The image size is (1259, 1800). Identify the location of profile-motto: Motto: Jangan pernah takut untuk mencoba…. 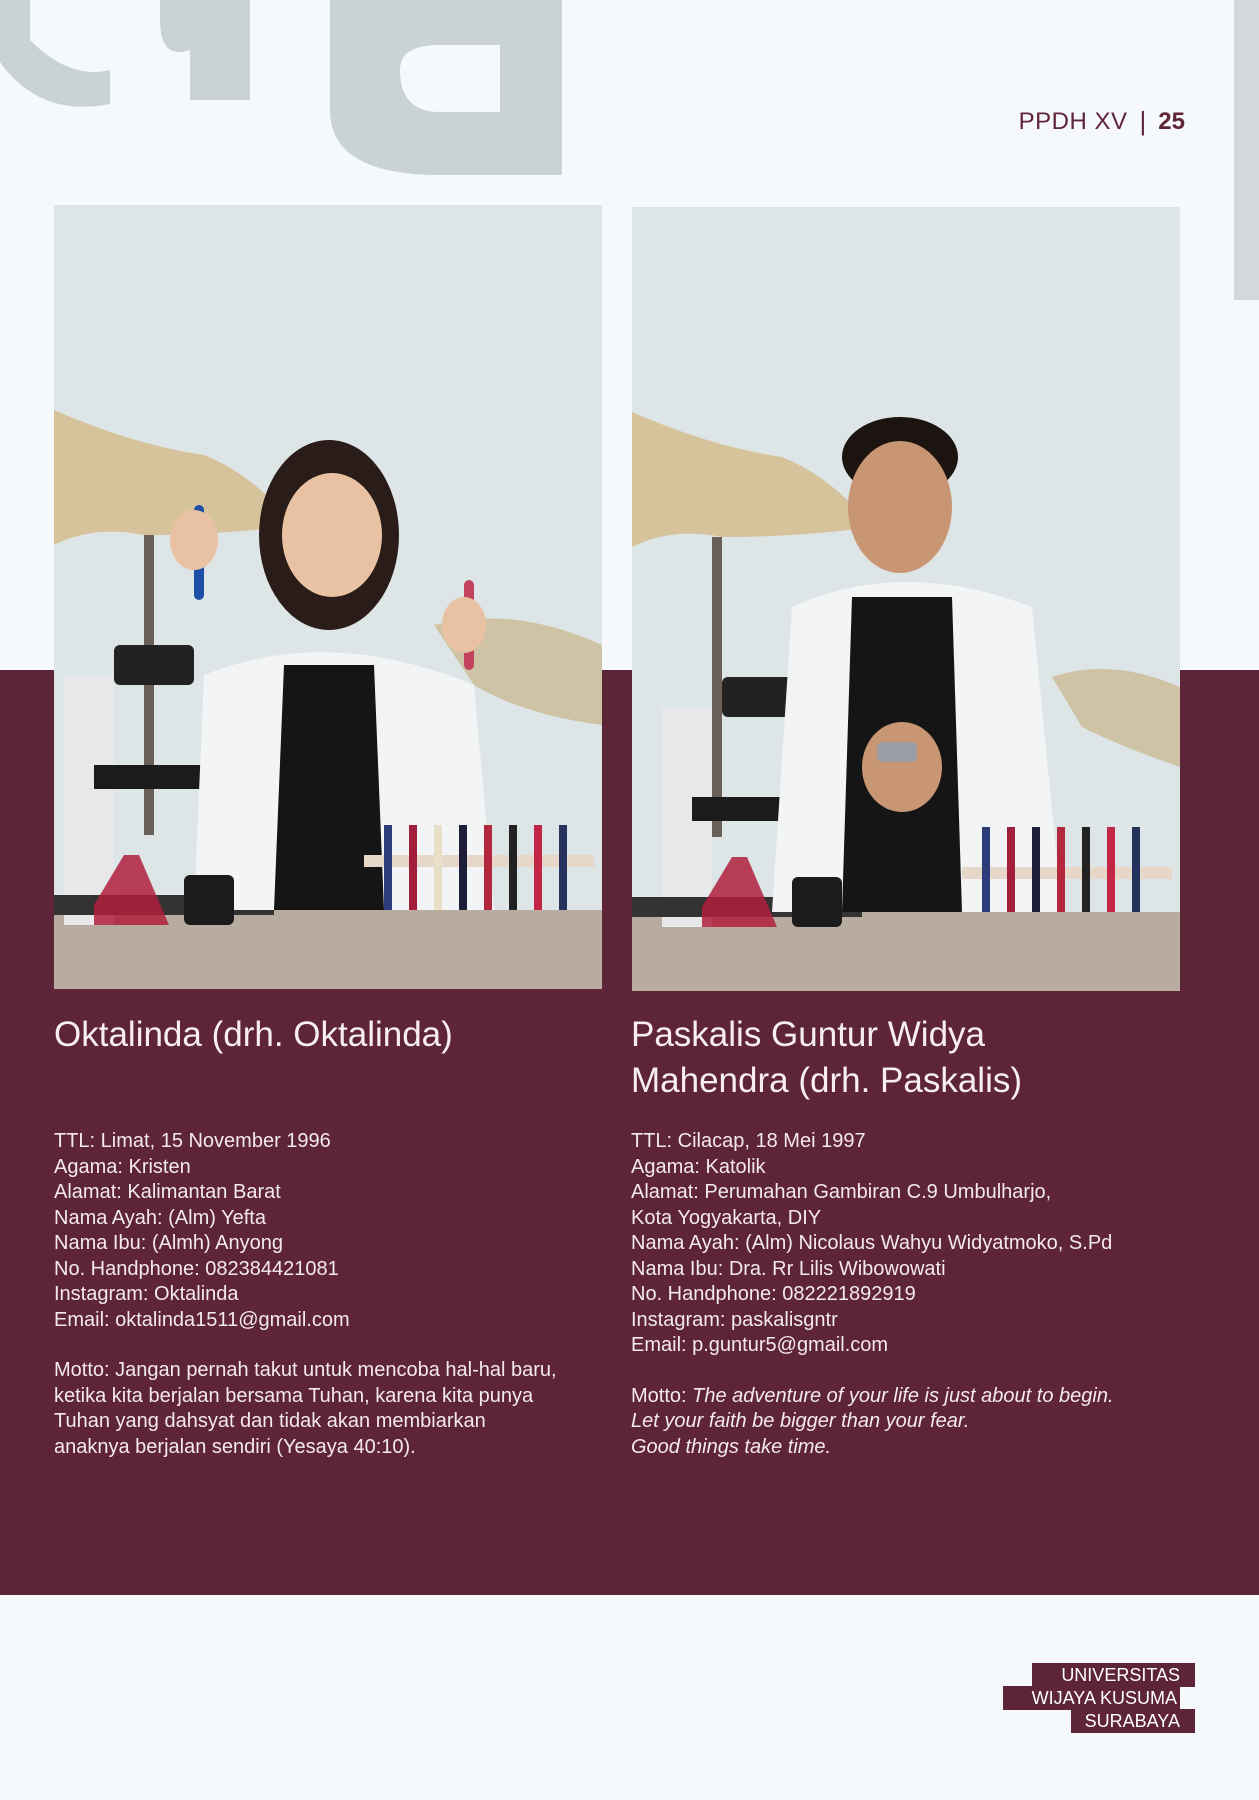
(334, 1409).